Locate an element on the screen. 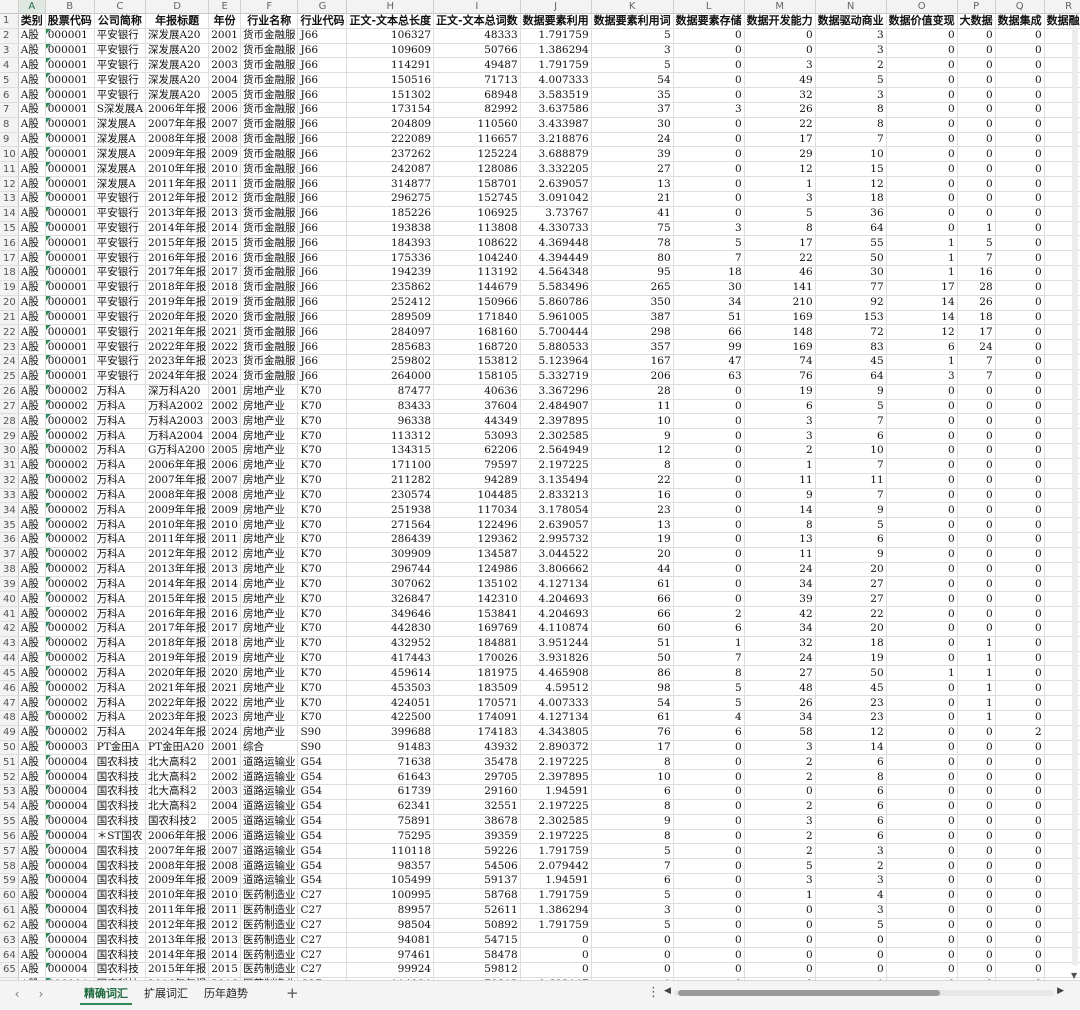 This screenshot has width=1080, height=1010. cell: 37604 is located at coordinates (477, 407).